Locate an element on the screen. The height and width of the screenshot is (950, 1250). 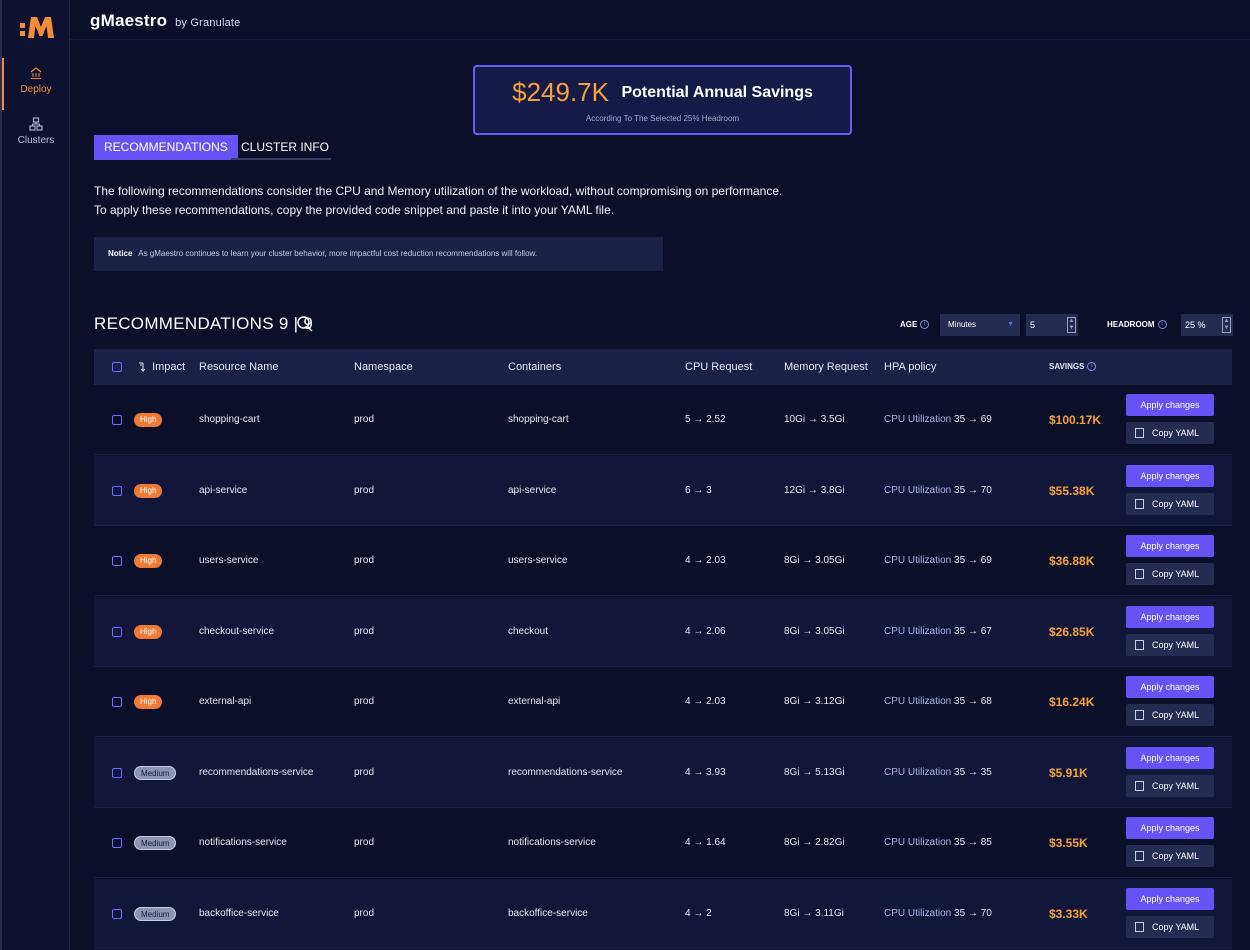
savings-value: $16.24K is located at coordinates (1072, 702).